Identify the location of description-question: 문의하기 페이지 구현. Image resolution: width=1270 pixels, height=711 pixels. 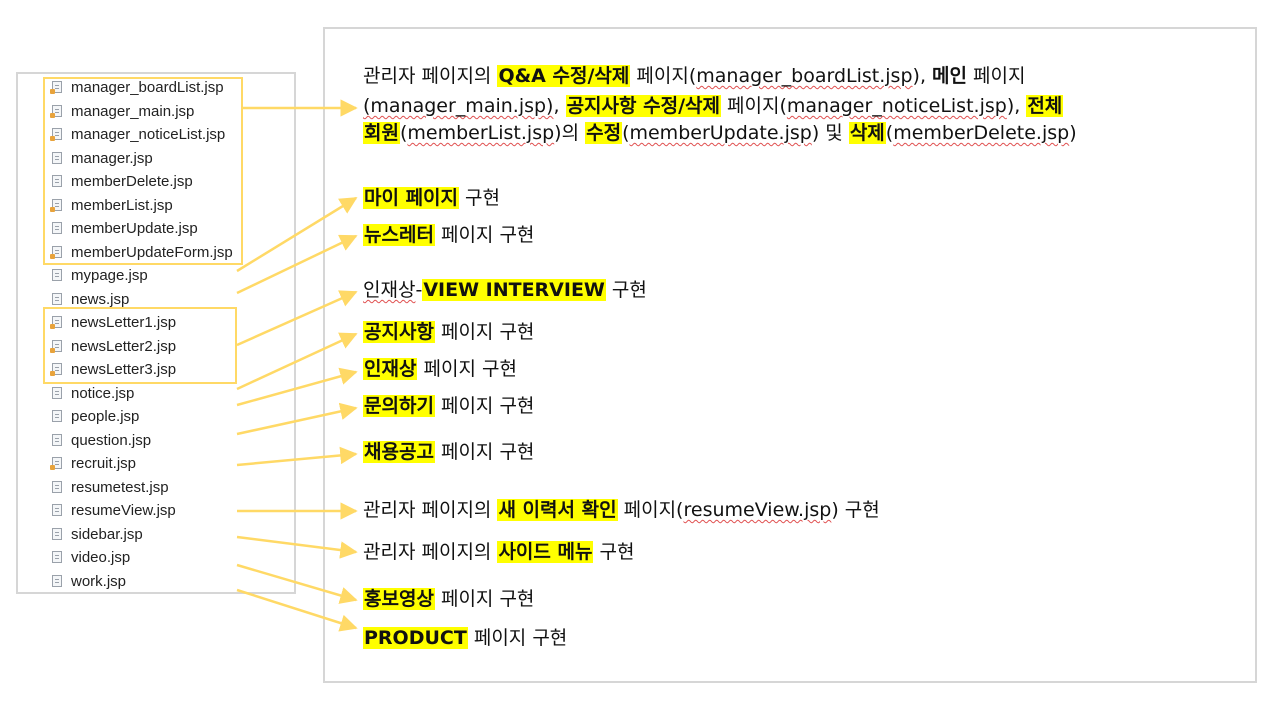
(448, 406).